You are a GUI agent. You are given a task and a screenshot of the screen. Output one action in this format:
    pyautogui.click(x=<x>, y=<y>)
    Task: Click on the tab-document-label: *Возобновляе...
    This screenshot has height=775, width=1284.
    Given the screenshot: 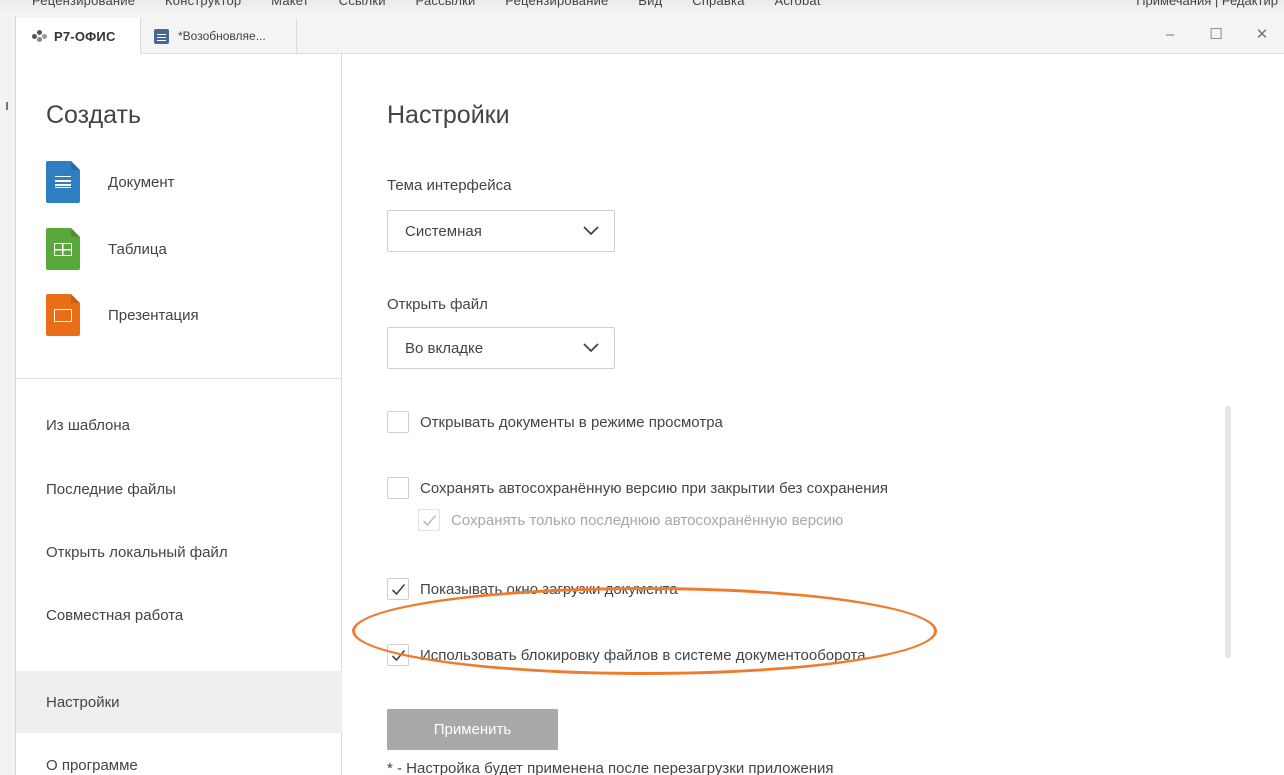 What is the action you would take?
    pyautogui.click(x=222, y=36)
    